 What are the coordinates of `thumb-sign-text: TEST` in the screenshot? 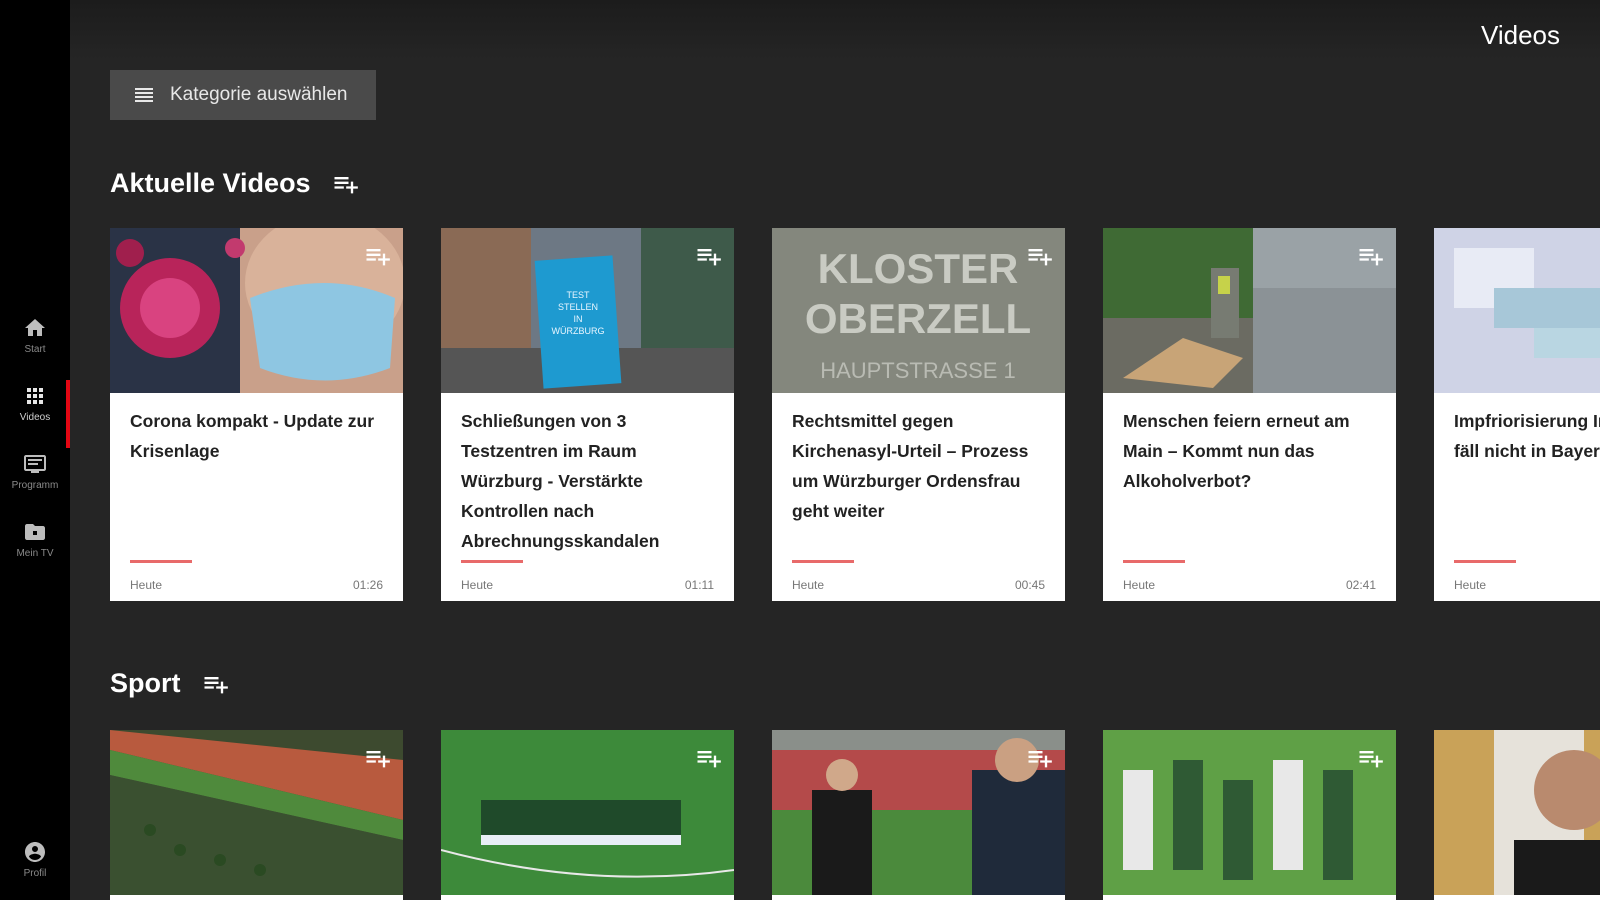 It's located at (578, 295).